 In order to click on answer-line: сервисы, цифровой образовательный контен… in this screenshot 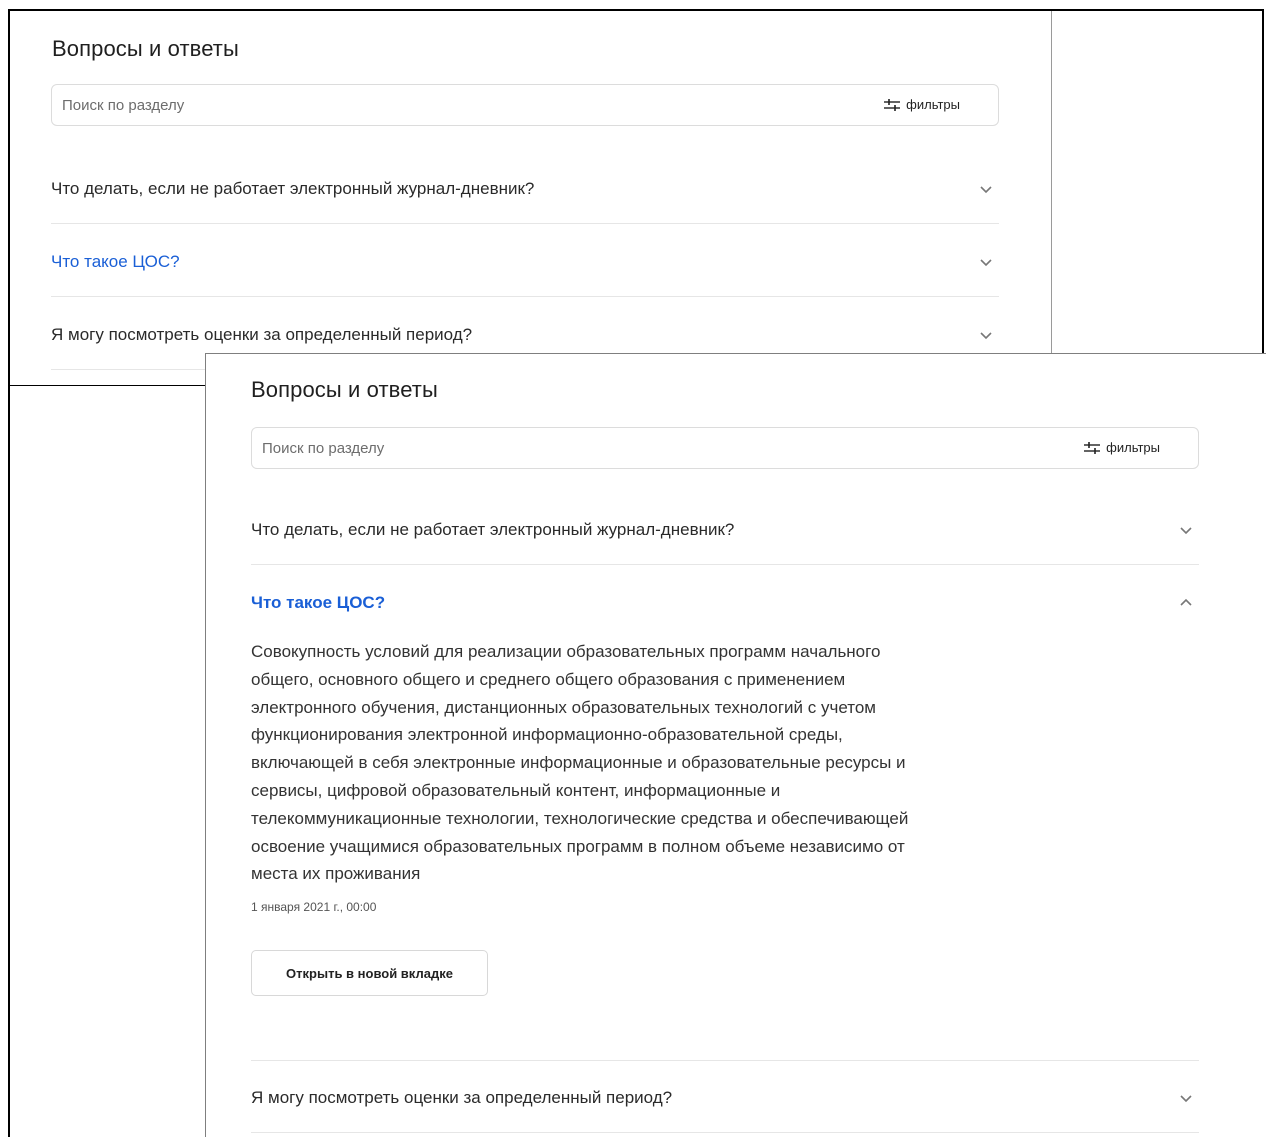, I will do `click(516, 790)`.